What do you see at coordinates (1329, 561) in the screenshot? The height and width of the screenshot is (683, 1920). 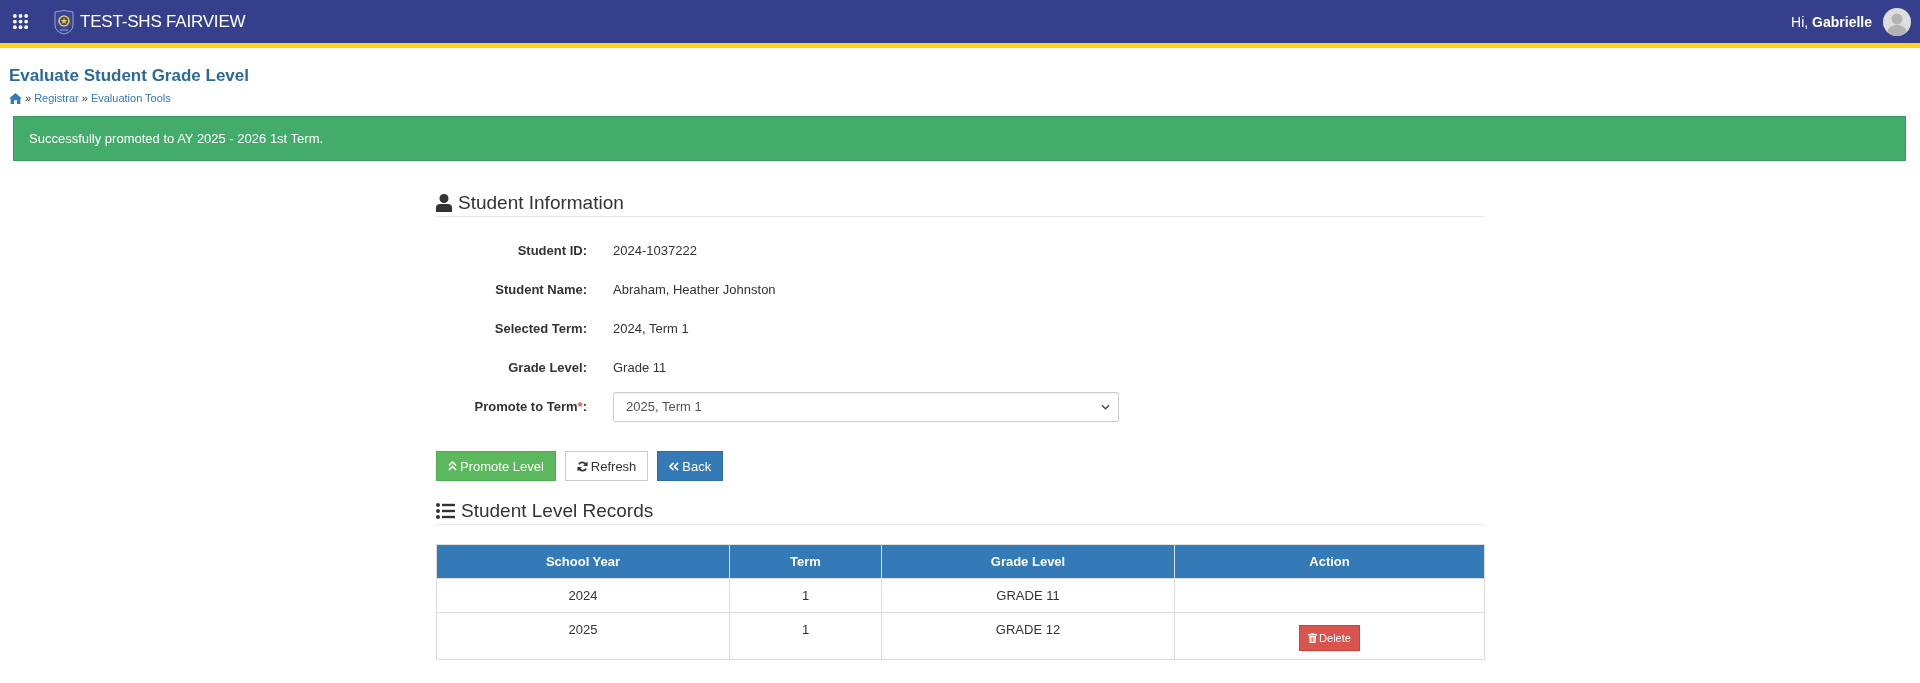 I see `column-header: Action` at bounding box center [1329, 561].